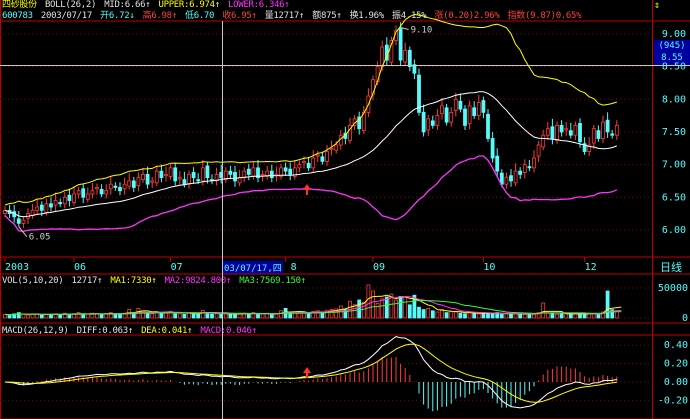  Describe the element at coordinates (676, 364) in the screenshot. I see `macd-tick-label: 0.20` at that location.